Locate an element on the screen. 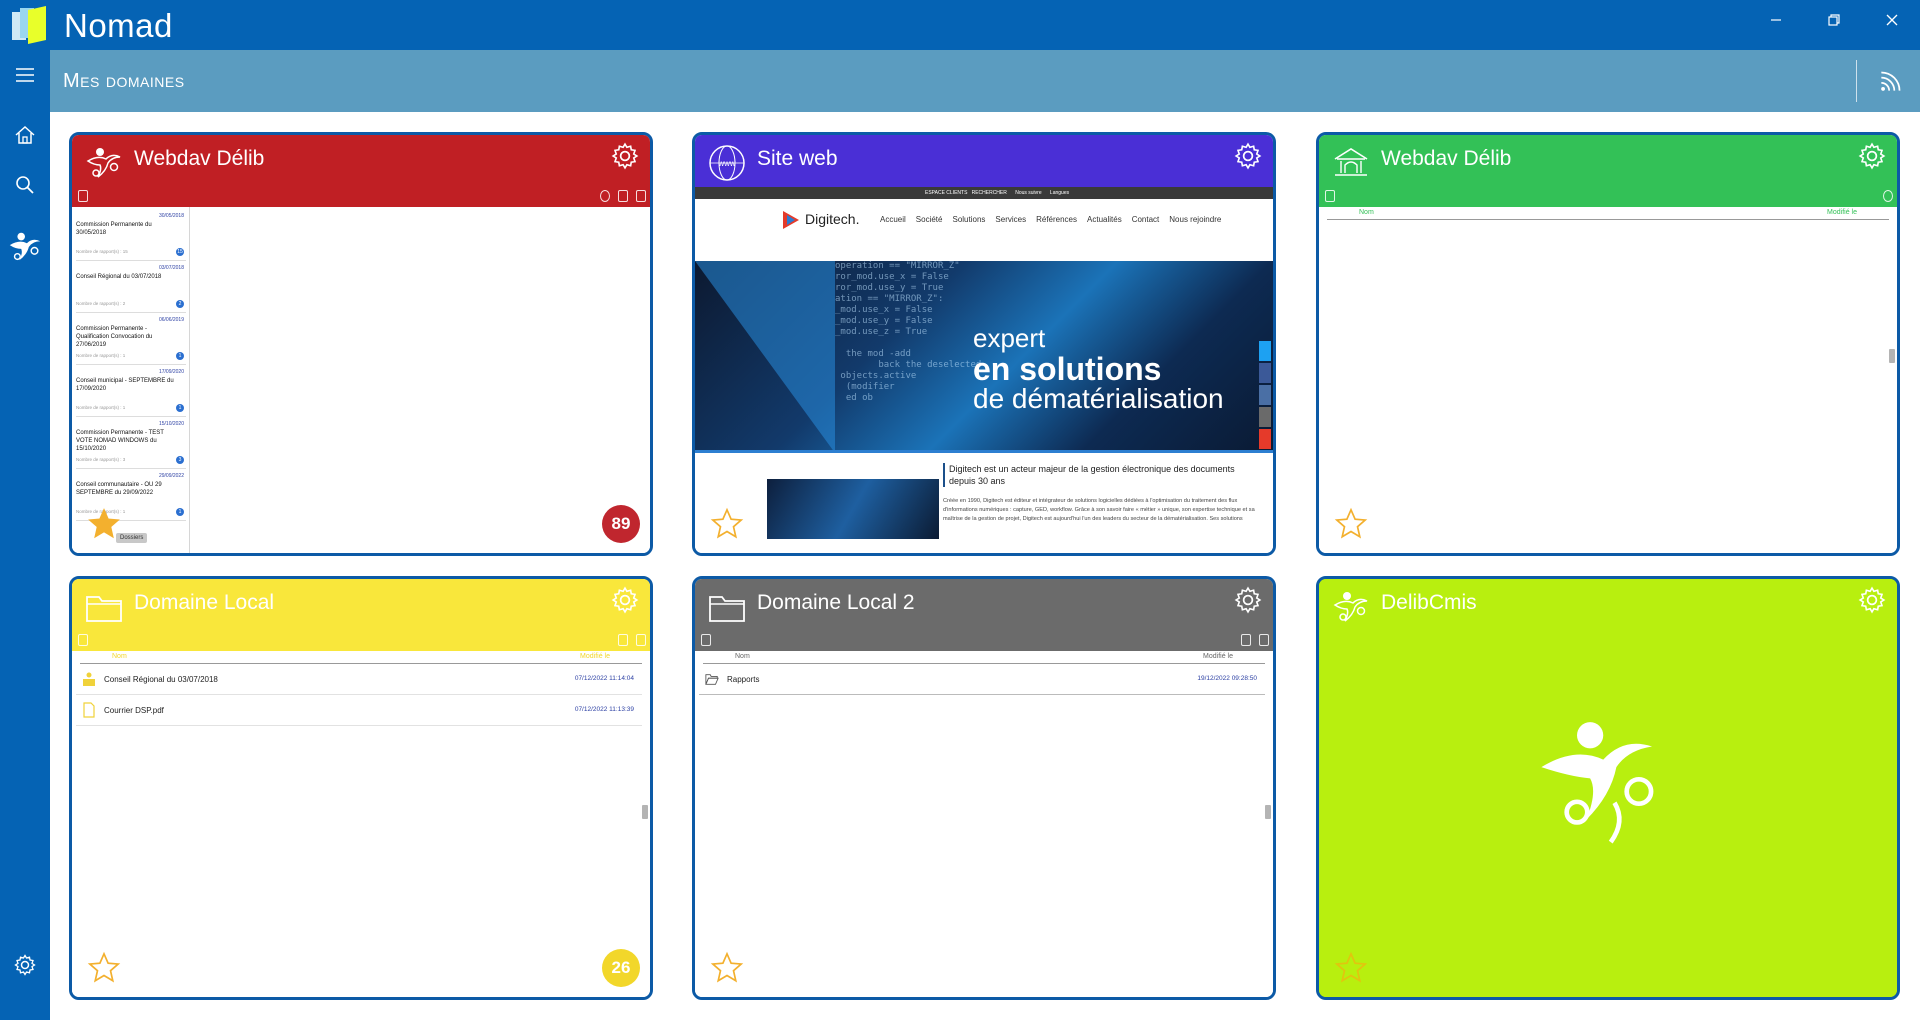  search-button is located at coordinates (25, 185).